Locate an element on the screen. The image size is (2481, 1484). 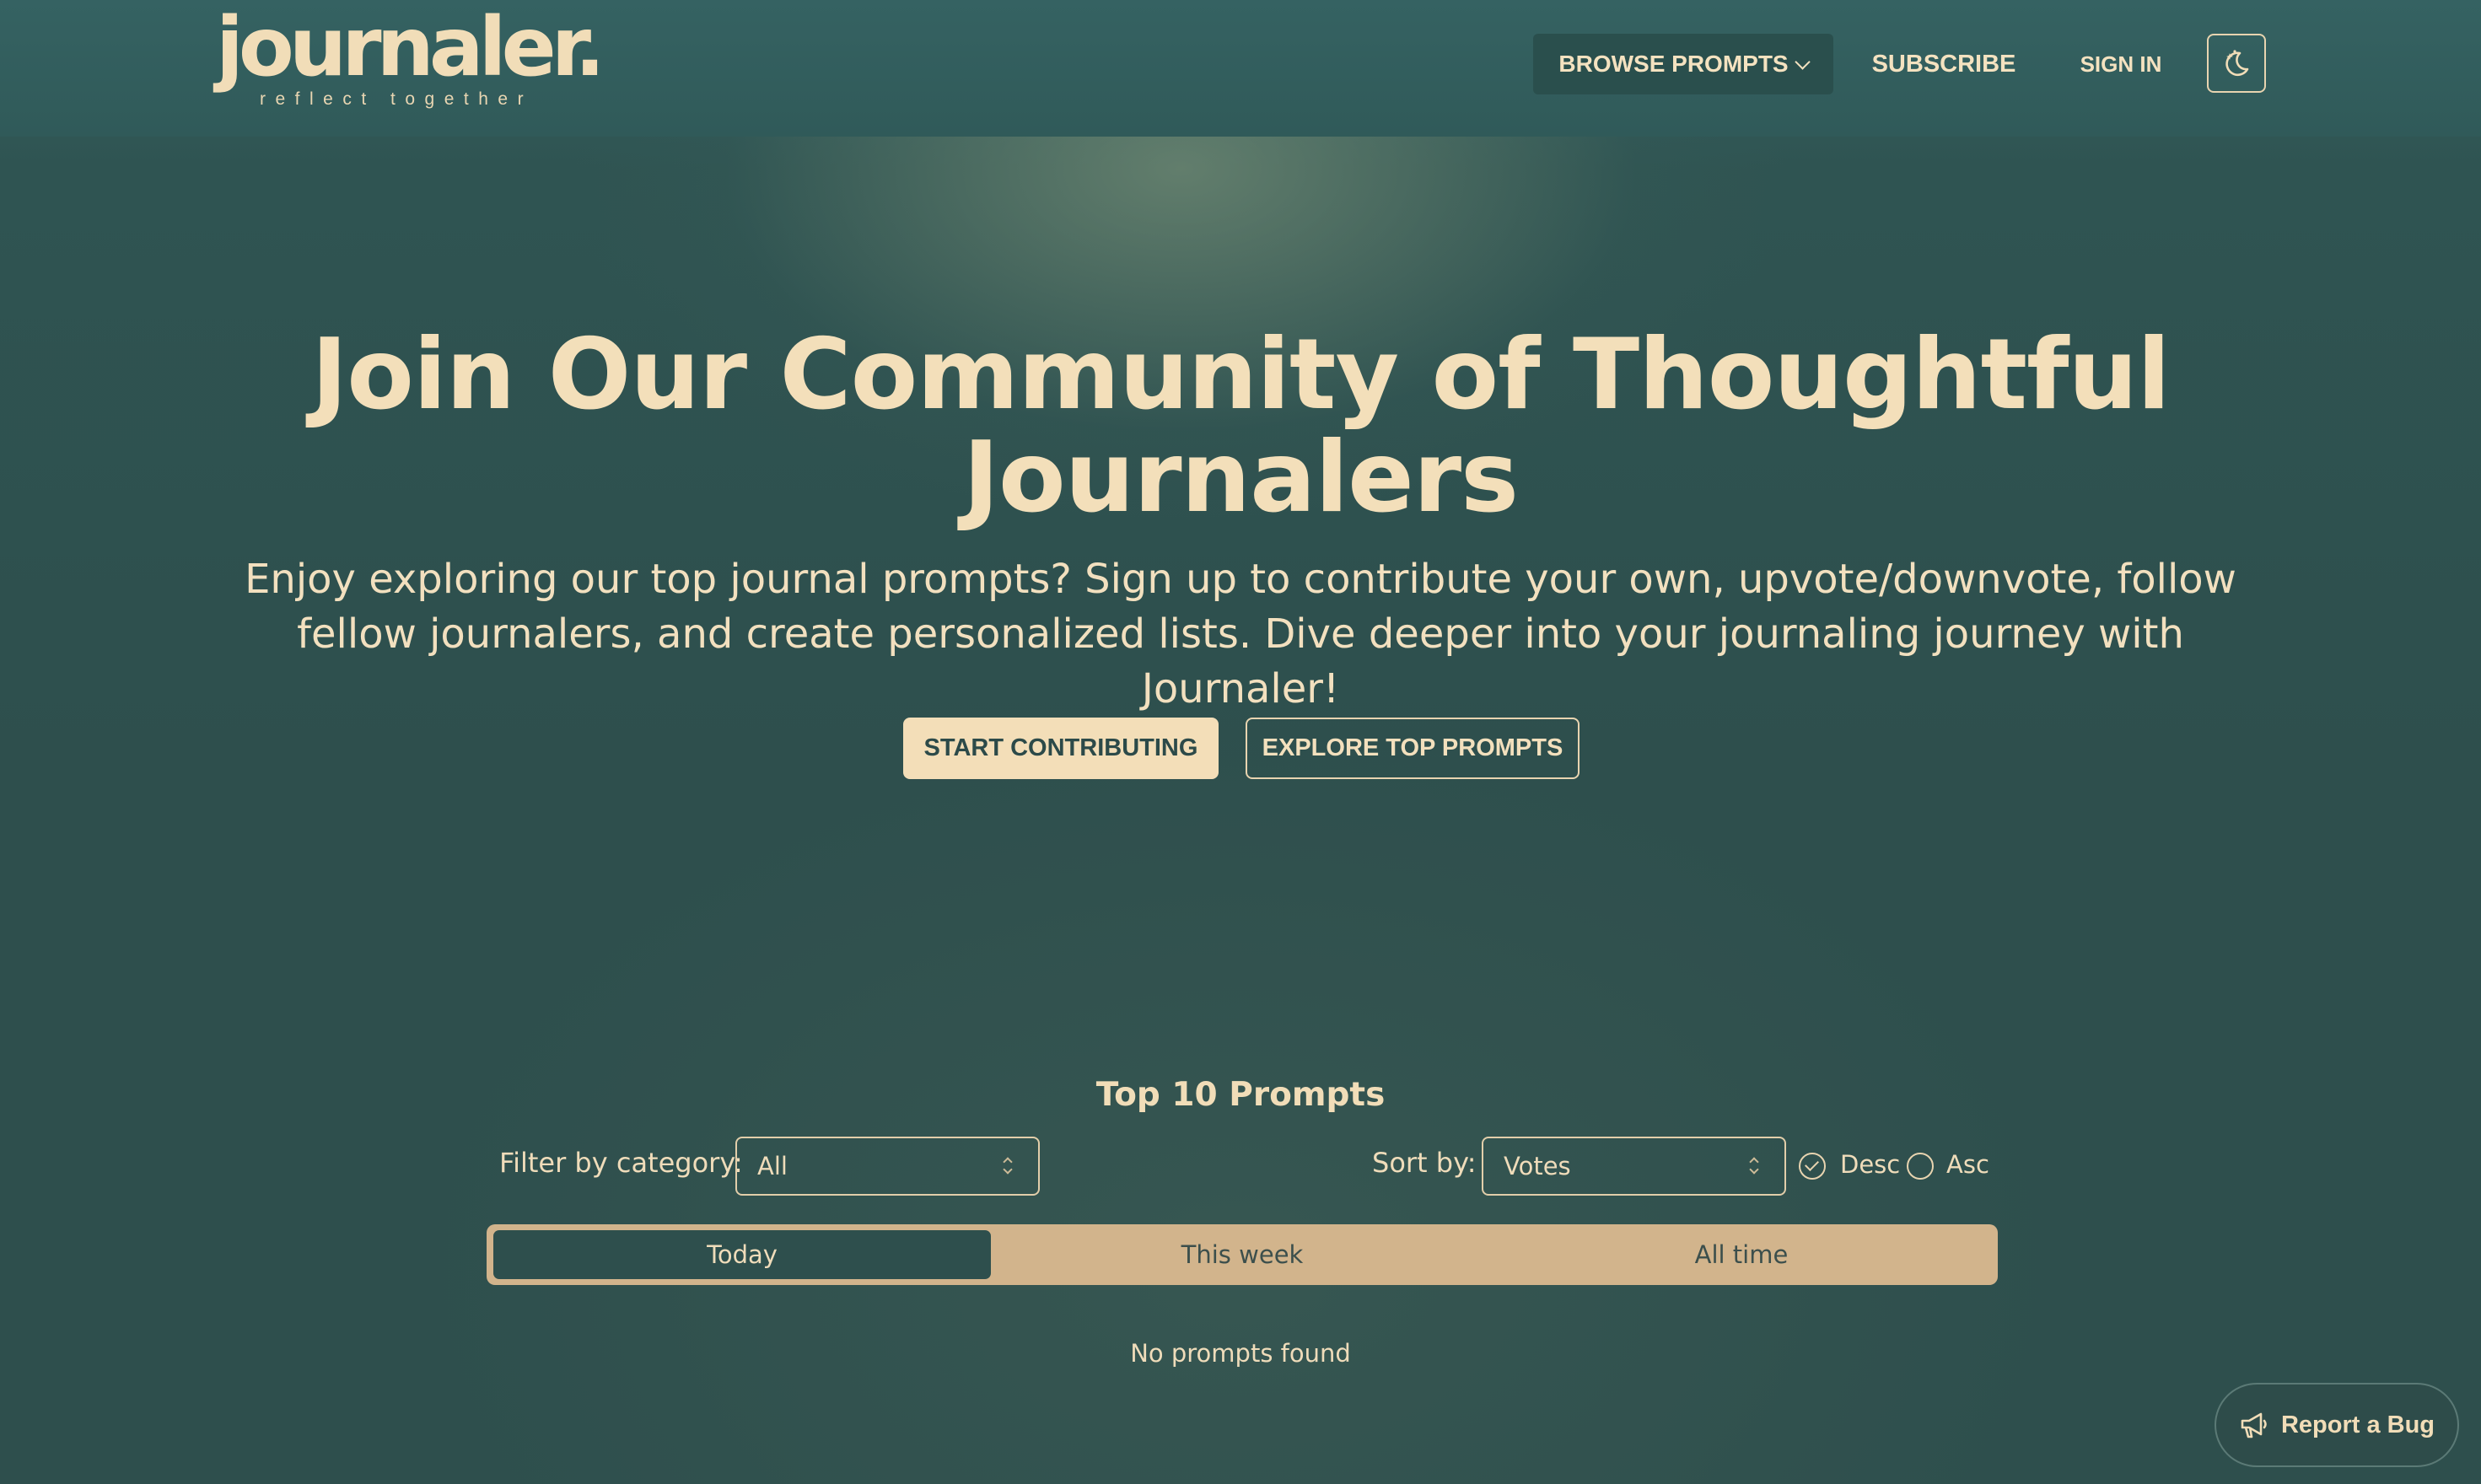
report-bug-button: Report a Bug is located at coordinates (2337, 1425).